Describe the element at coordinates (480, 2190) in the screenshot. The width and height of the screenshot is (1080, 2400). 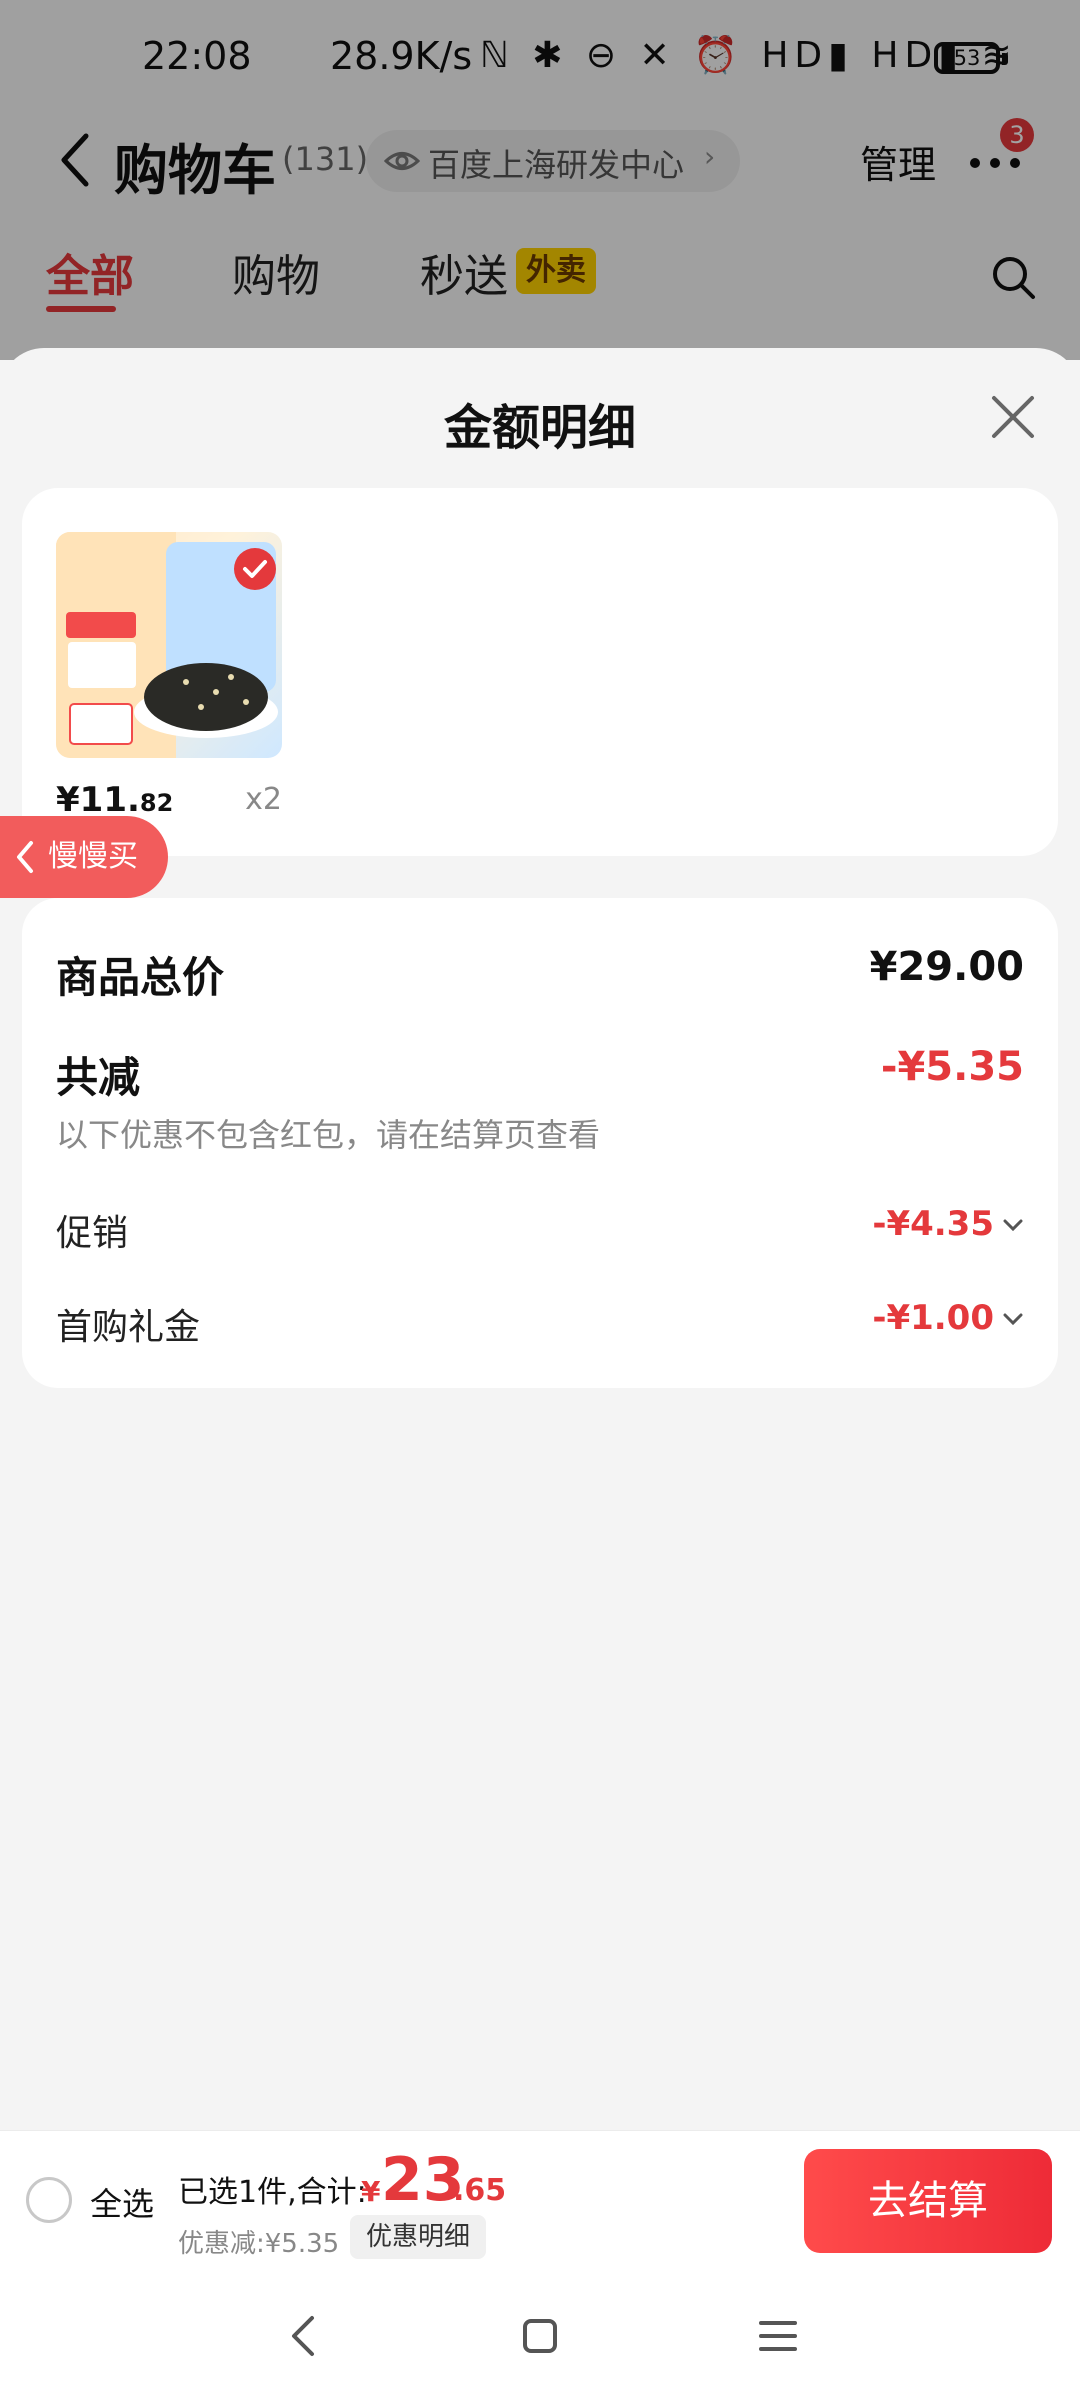
I see `total-amount-decimal: .65` at that location.